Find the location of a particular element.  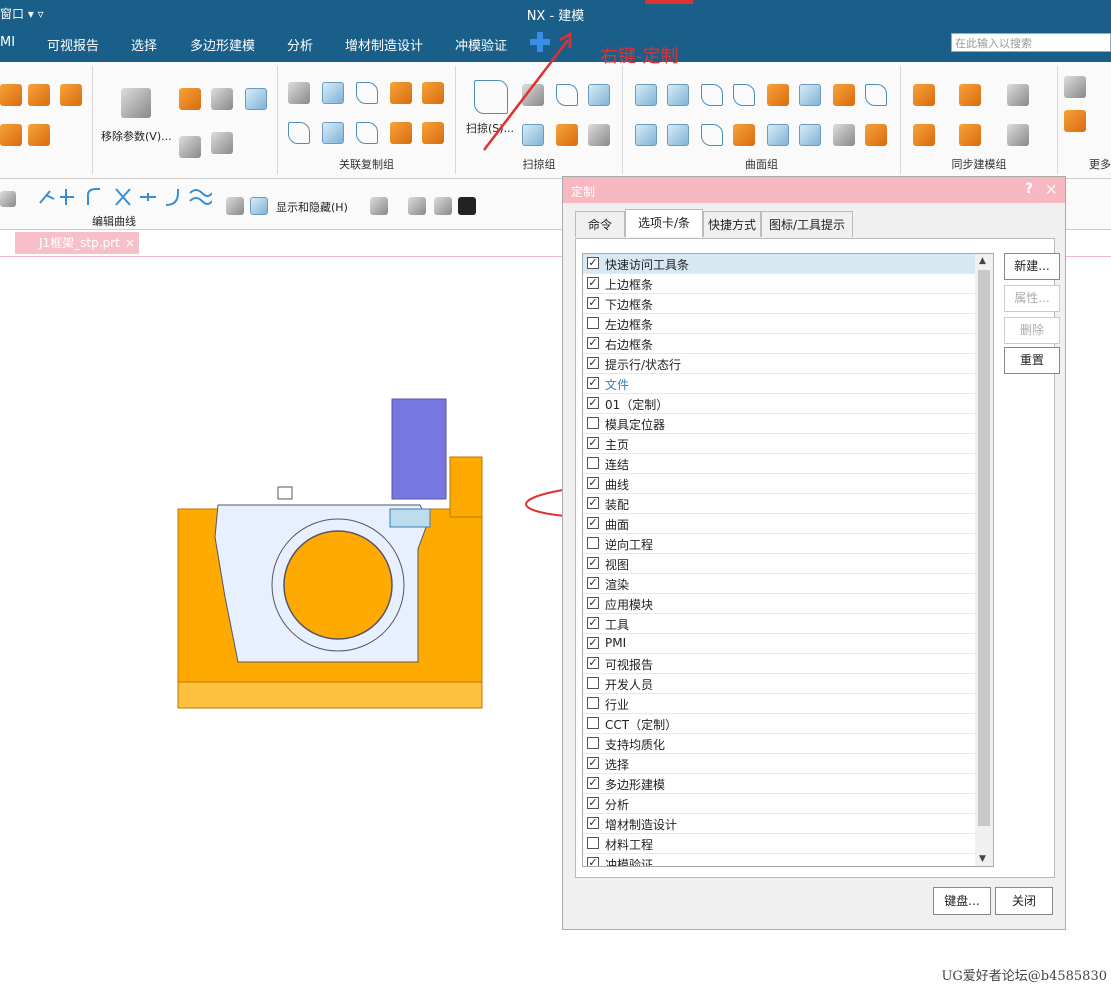

list-item: ✓ PMI is located at coordinates (779, 644).